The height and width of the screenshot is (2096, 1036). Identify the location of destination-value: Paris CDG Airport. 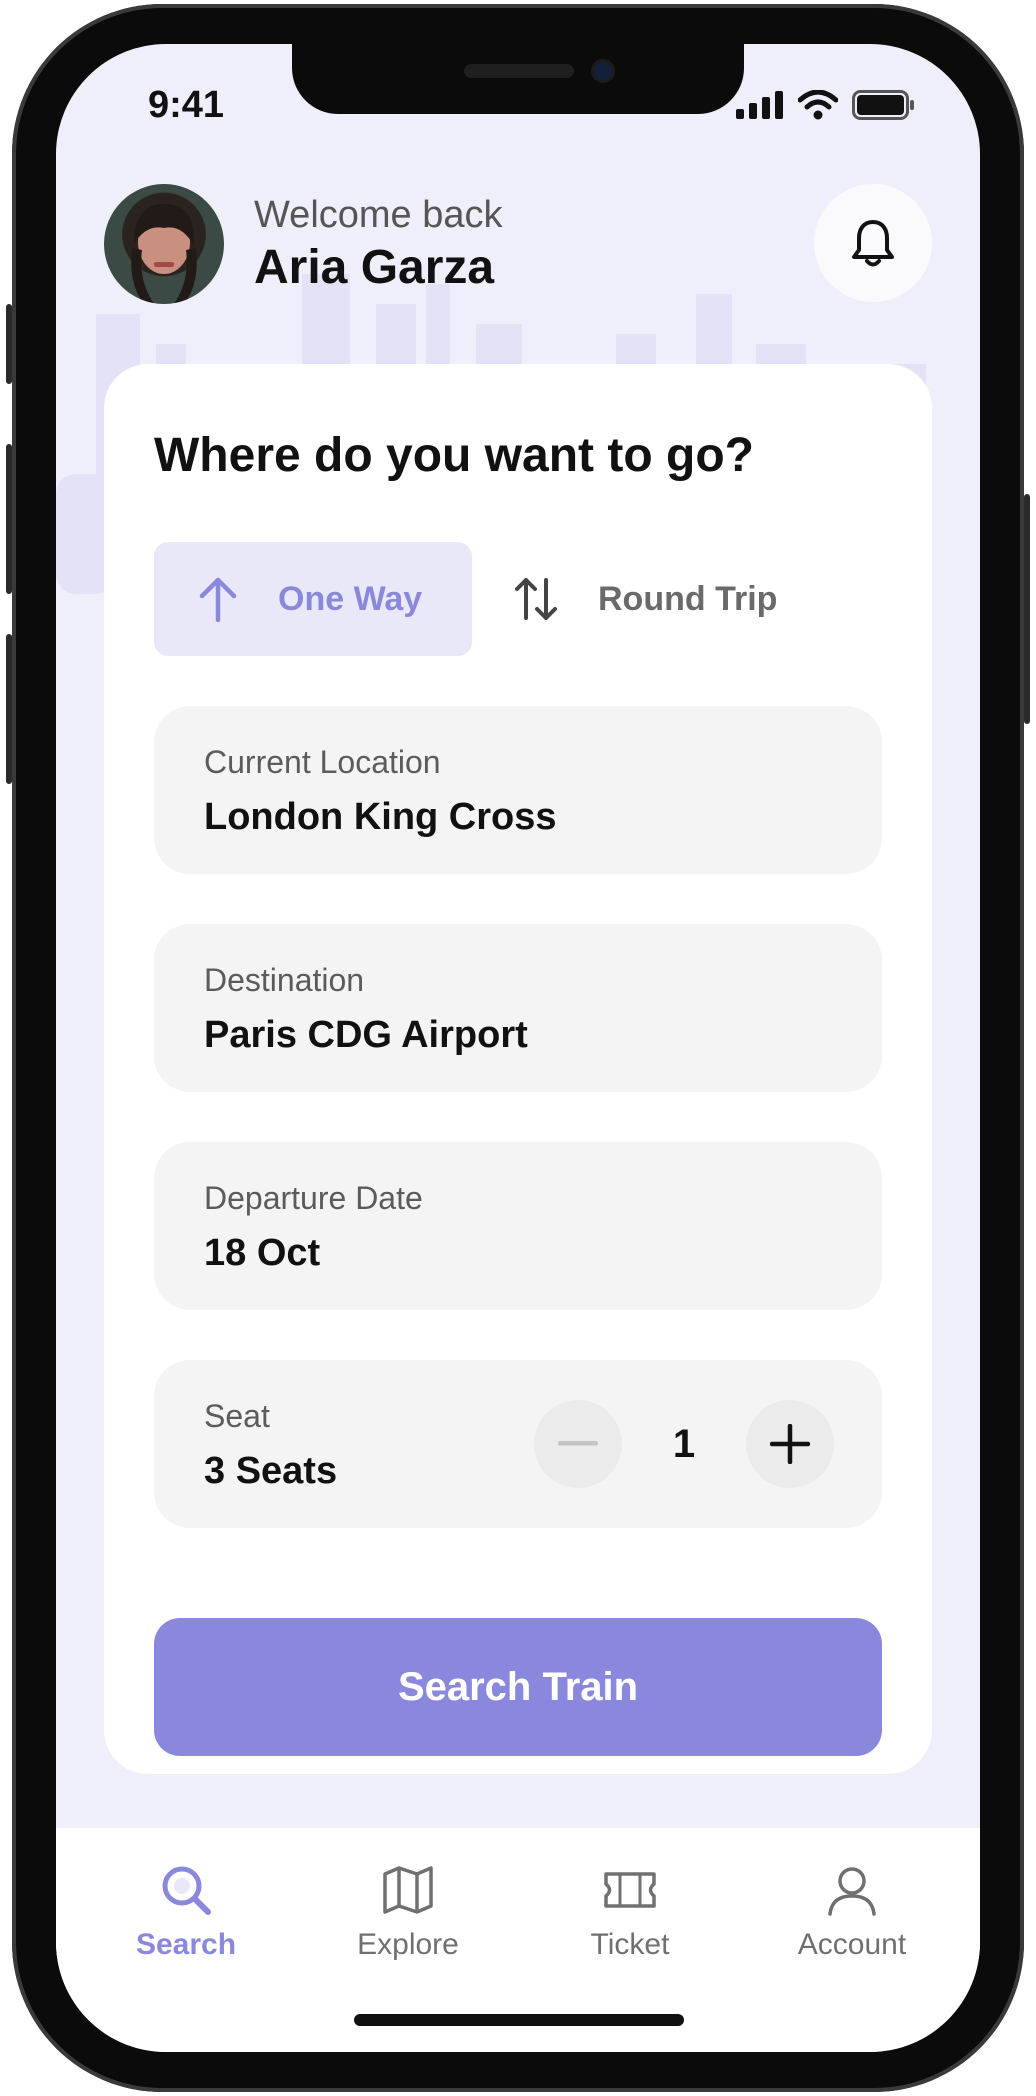
(366, 1035).